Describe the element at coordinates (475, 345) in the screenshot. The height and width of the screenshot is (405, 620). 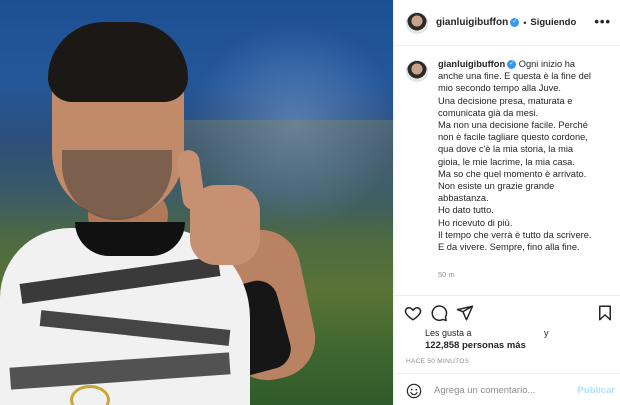
I see `likes-count: 122,858 personas más` at that location.